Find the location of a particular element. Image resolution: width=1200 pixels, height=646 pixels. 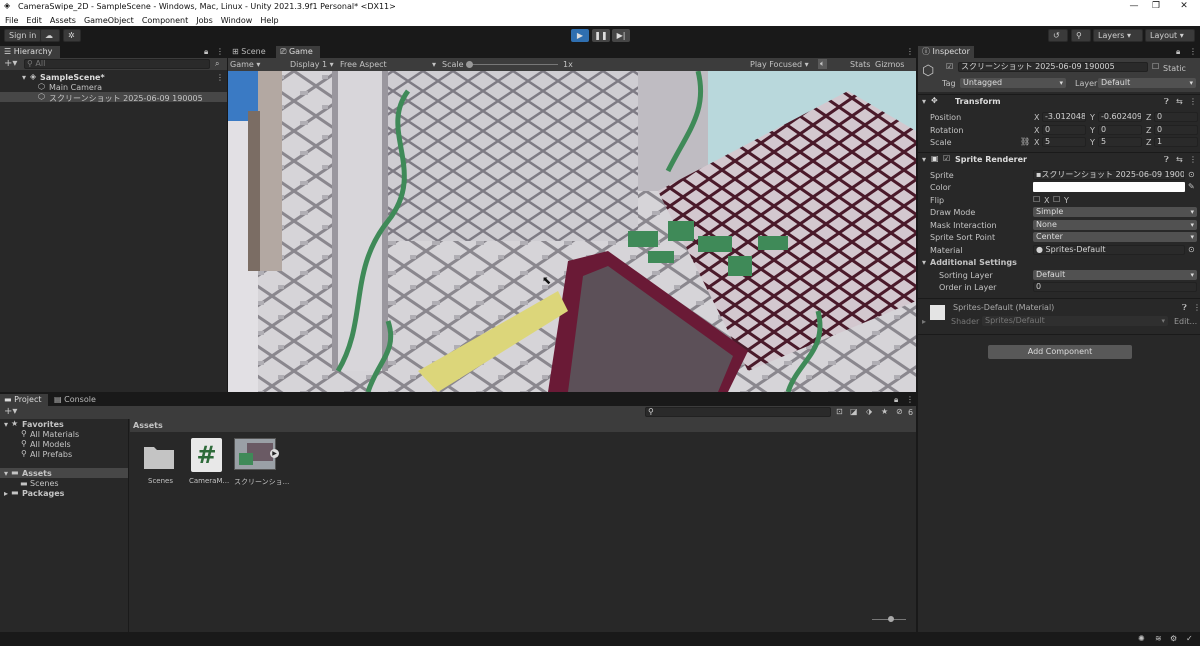

draw-mode-dropdown: Simple is located at coordinates (1115, 212).